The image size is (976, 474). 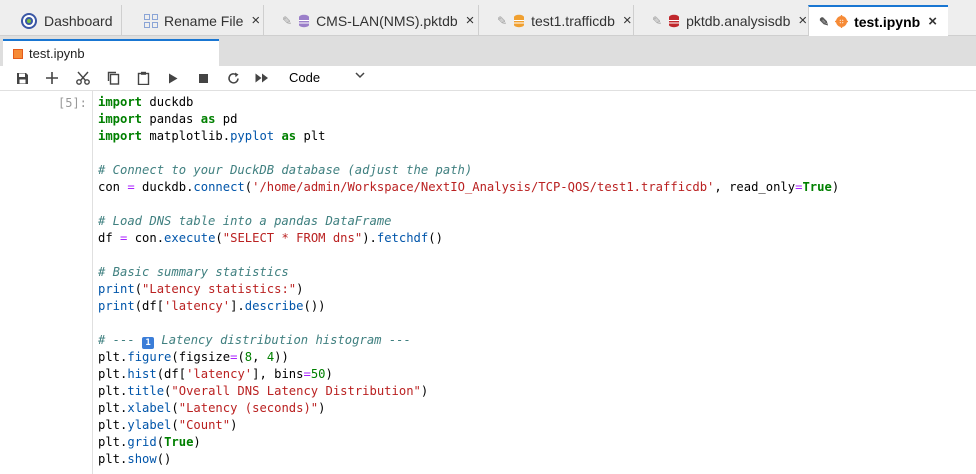 What do you see at coordinates (370, 20) in the screenshot?
I see `tab-cms-lan-pktdb: ✎ CMS-LAN(NMS).pktdb ×` at bounding box center [370, 20].